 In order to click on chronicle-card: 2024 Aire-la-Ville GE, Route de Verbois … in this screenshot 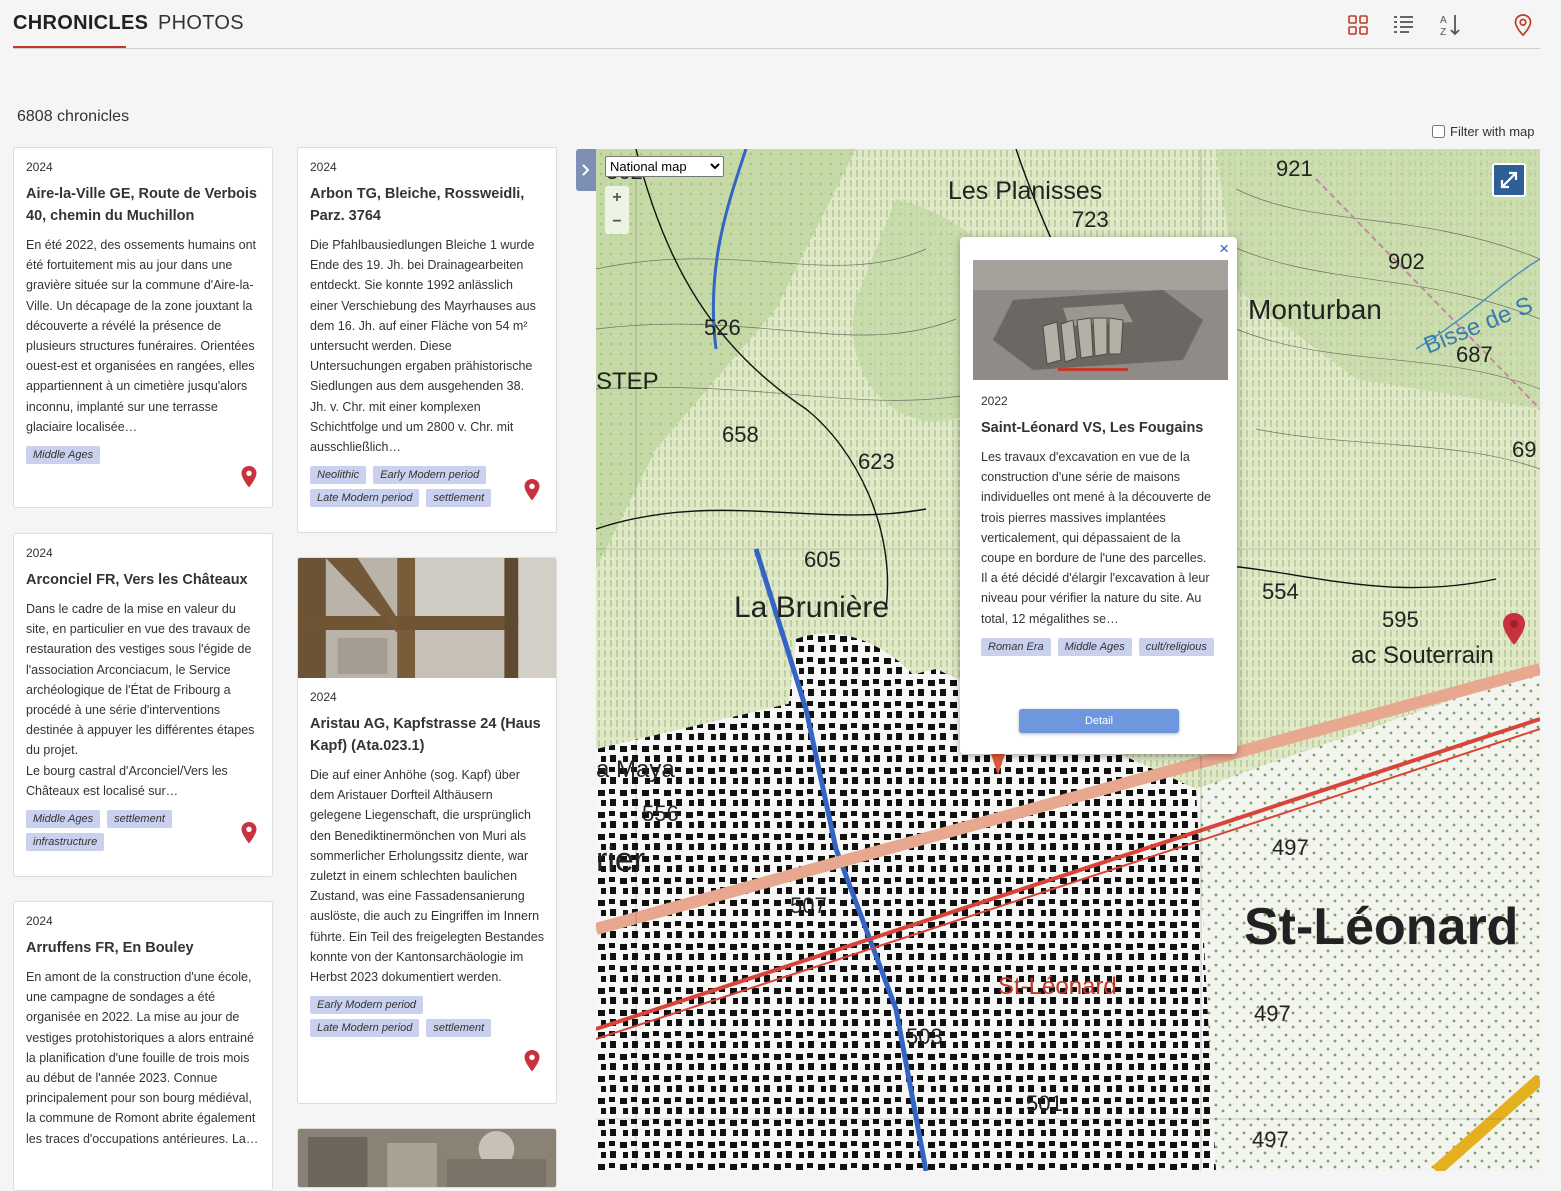, I will do `click(143, 327)`.